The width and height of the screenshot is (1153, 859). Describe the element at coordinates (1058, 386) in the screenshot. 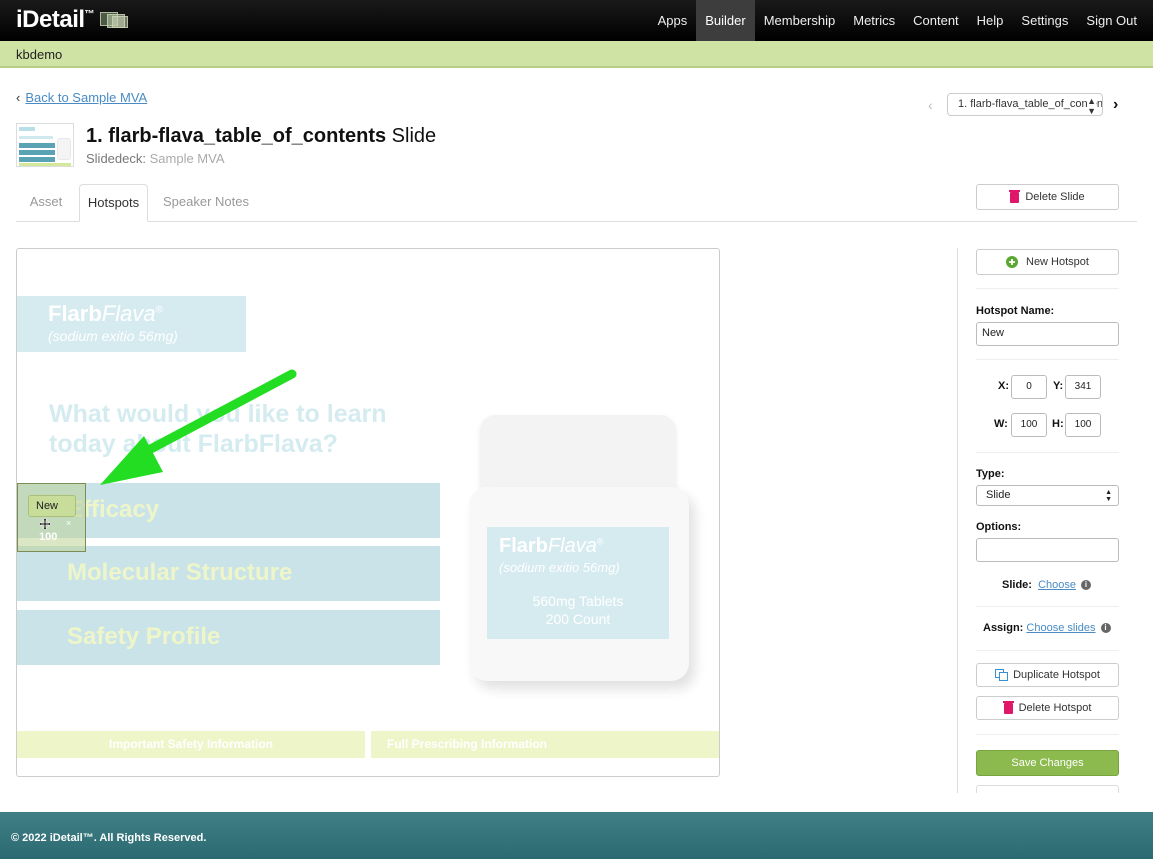

I see `y-label: Y:` at that location.